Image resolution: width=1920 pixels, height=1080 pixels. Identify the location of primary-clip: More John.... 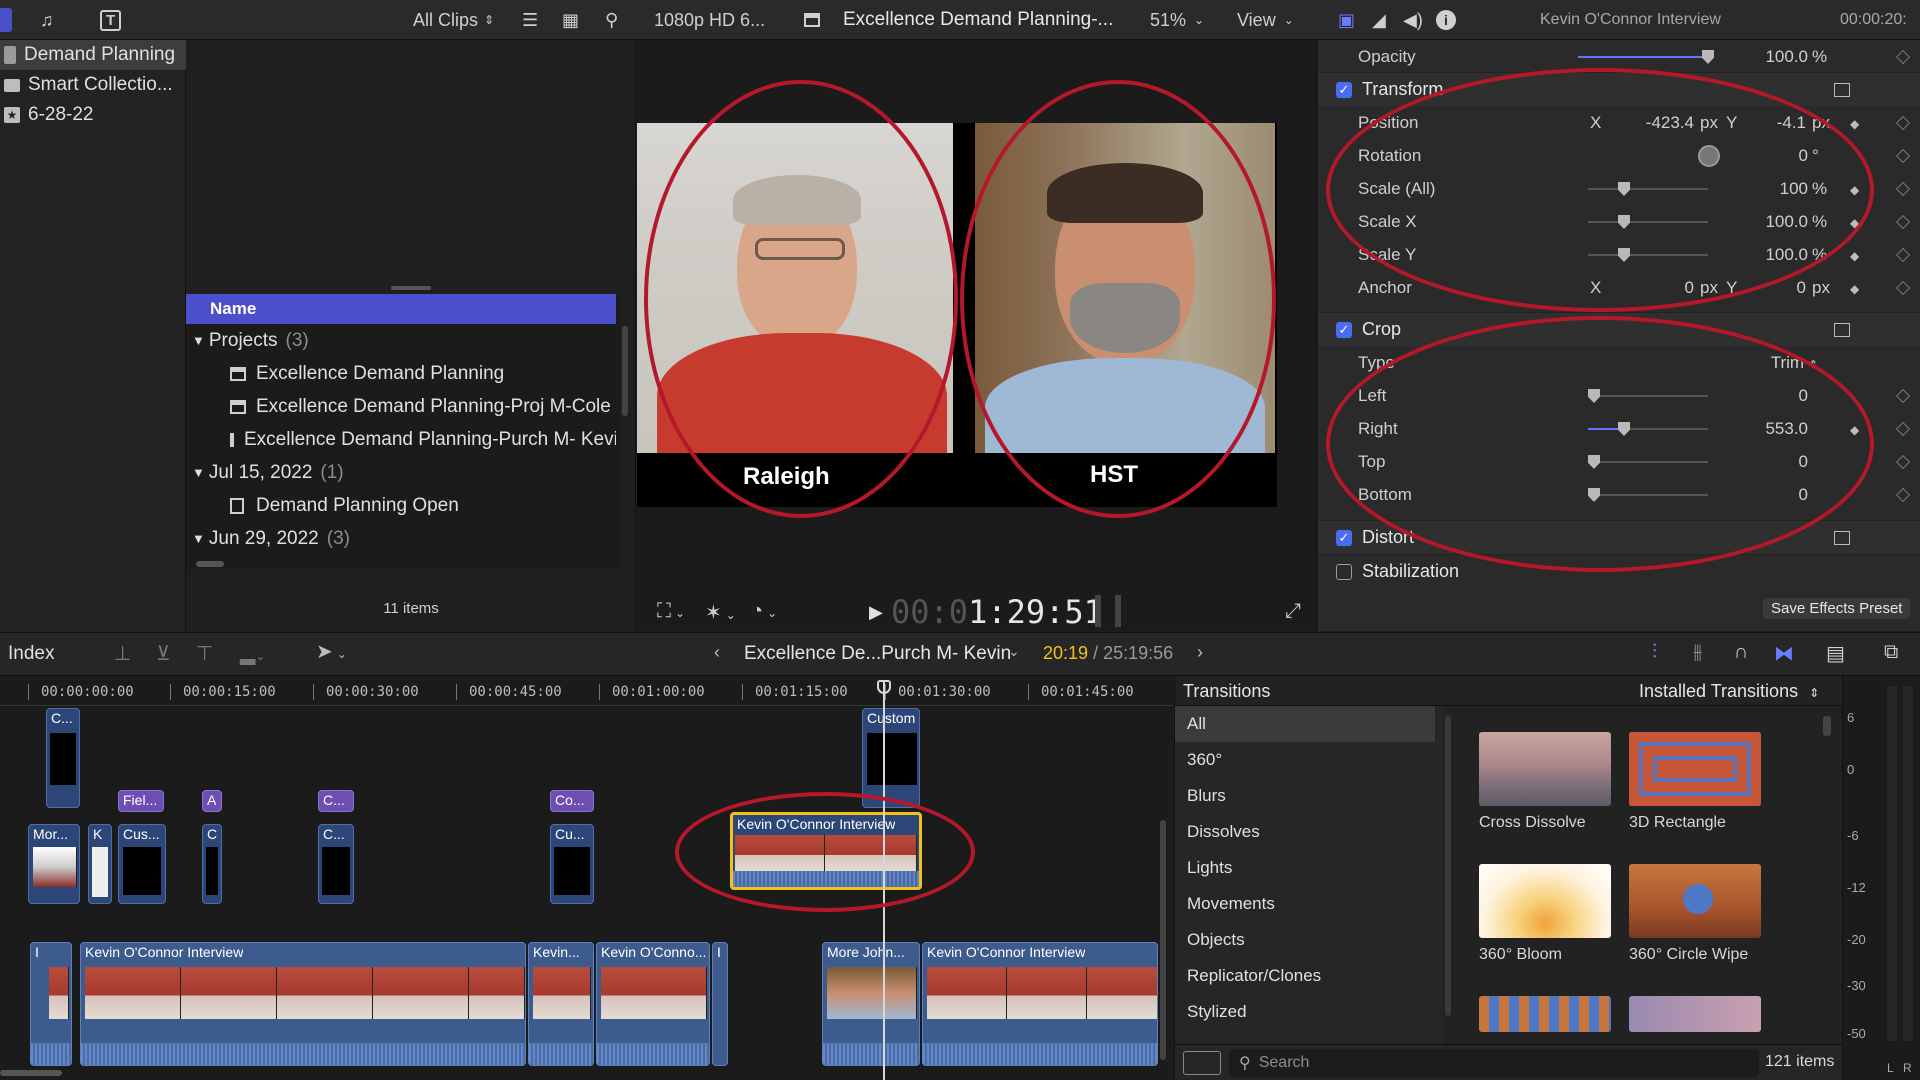
(871, 1004).